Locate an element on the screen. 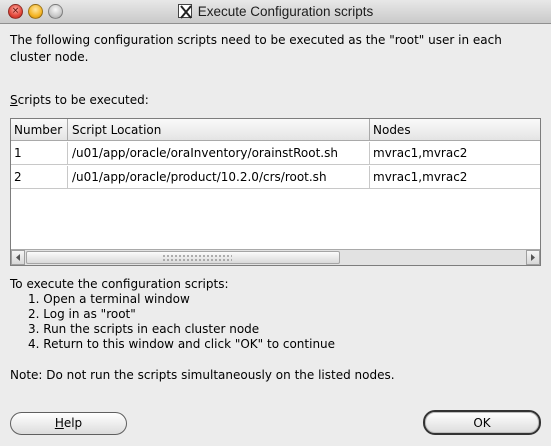 The height and width of the screenshot is (446, 551). table-header: Number Script Location Nodes is located at coordinates (275, 130).